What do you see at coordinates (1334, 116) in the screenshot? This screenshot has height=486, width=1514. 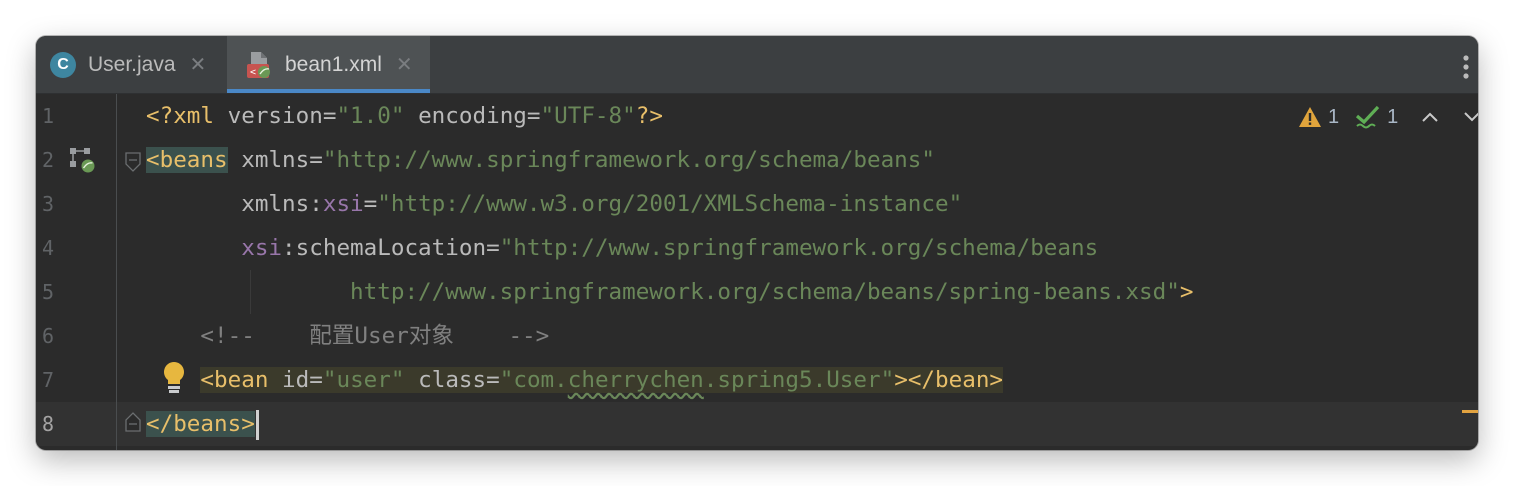 I see `warning-count: 1` at bounding box center [1334, 116].